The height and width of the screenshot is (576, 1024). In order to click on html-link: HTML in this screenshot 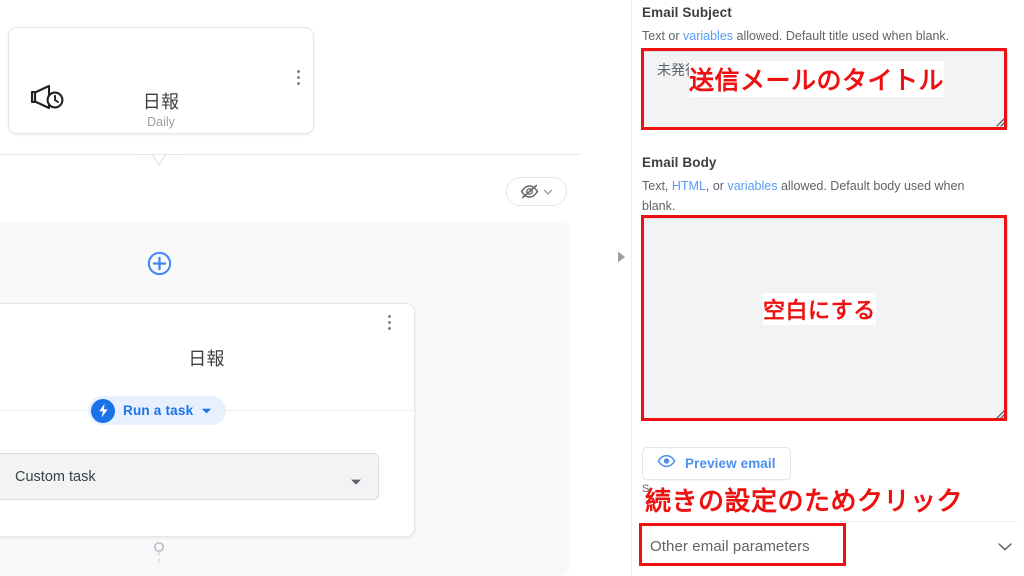, I will do `click(689, 186)`.